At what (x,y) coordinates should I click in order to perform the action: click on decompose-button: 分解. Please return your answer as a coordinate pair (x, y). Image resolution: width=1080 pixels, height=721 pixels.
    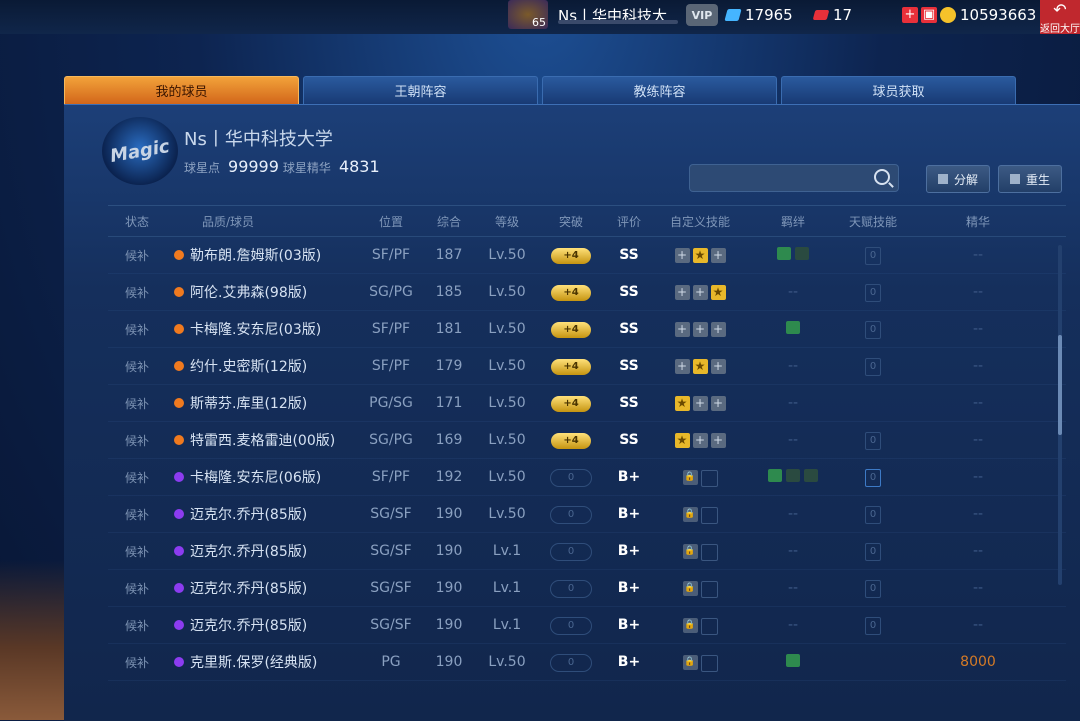
    Looking at the image, I should click on (958, 179).